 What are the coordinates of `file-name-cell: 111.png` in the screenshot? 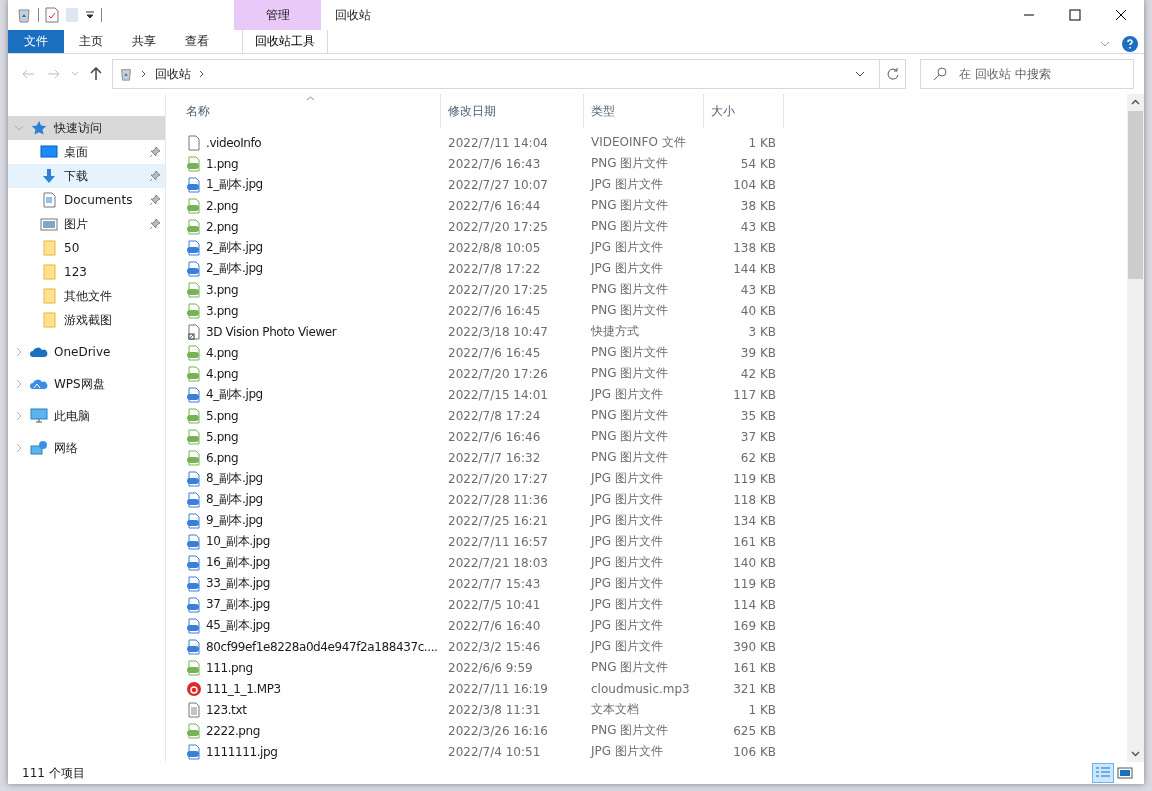 It's located at (310, 667).